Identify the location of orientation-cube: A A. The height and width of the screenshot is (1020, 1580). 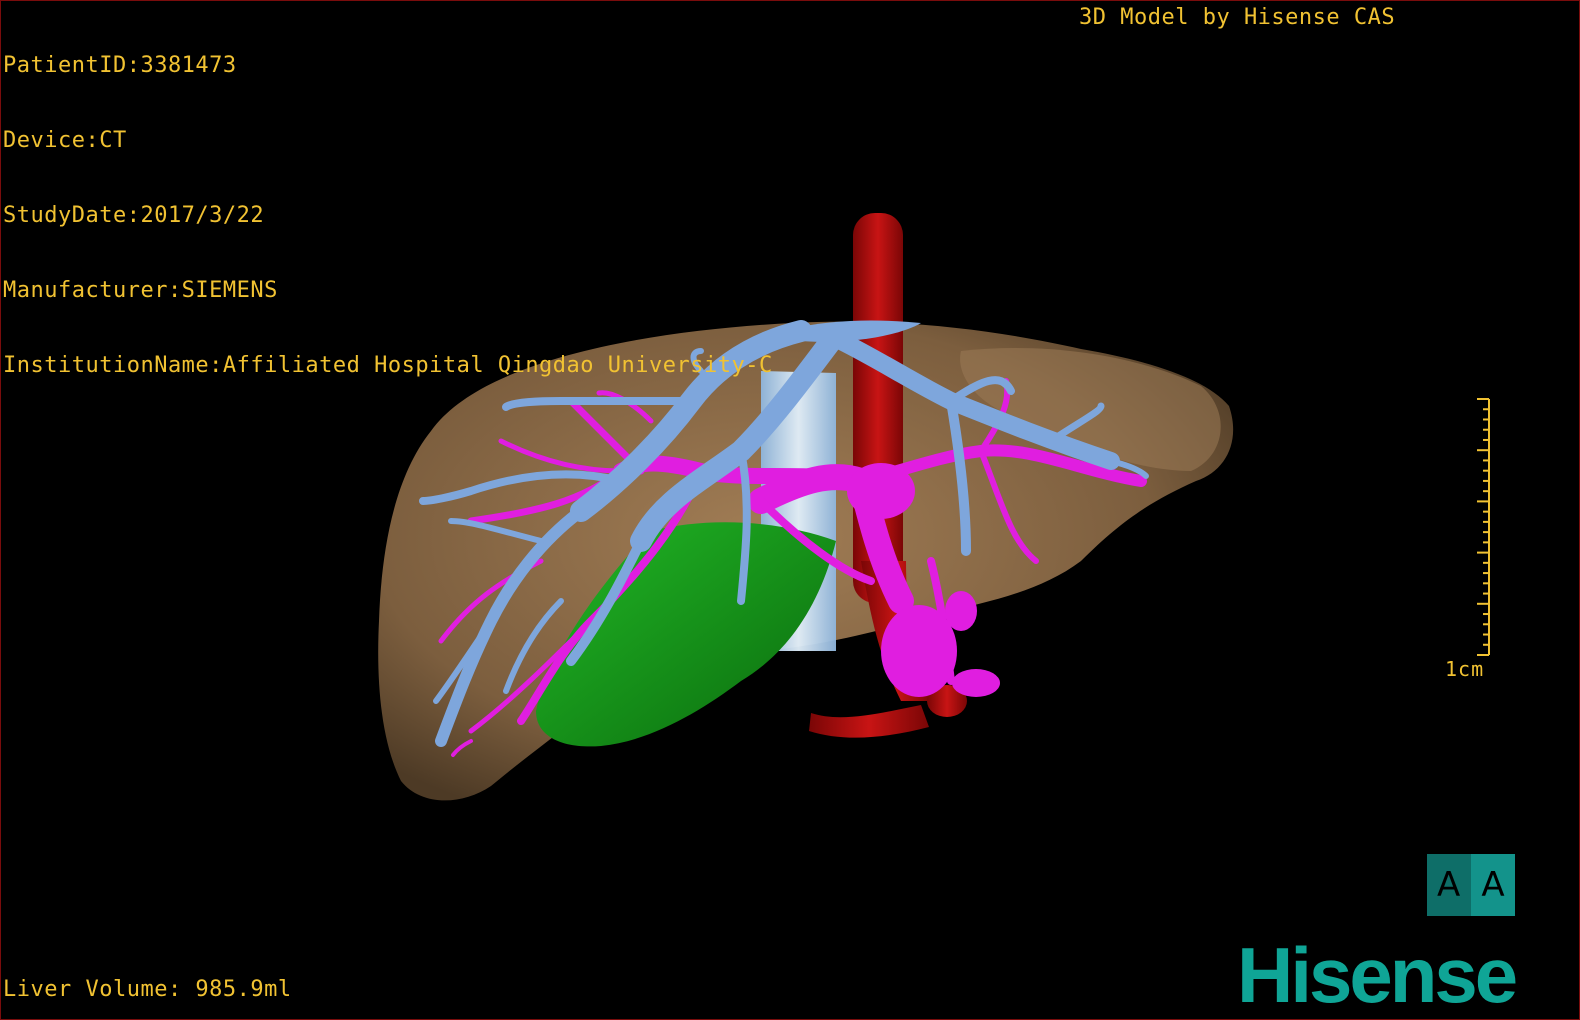
(1471, 885).